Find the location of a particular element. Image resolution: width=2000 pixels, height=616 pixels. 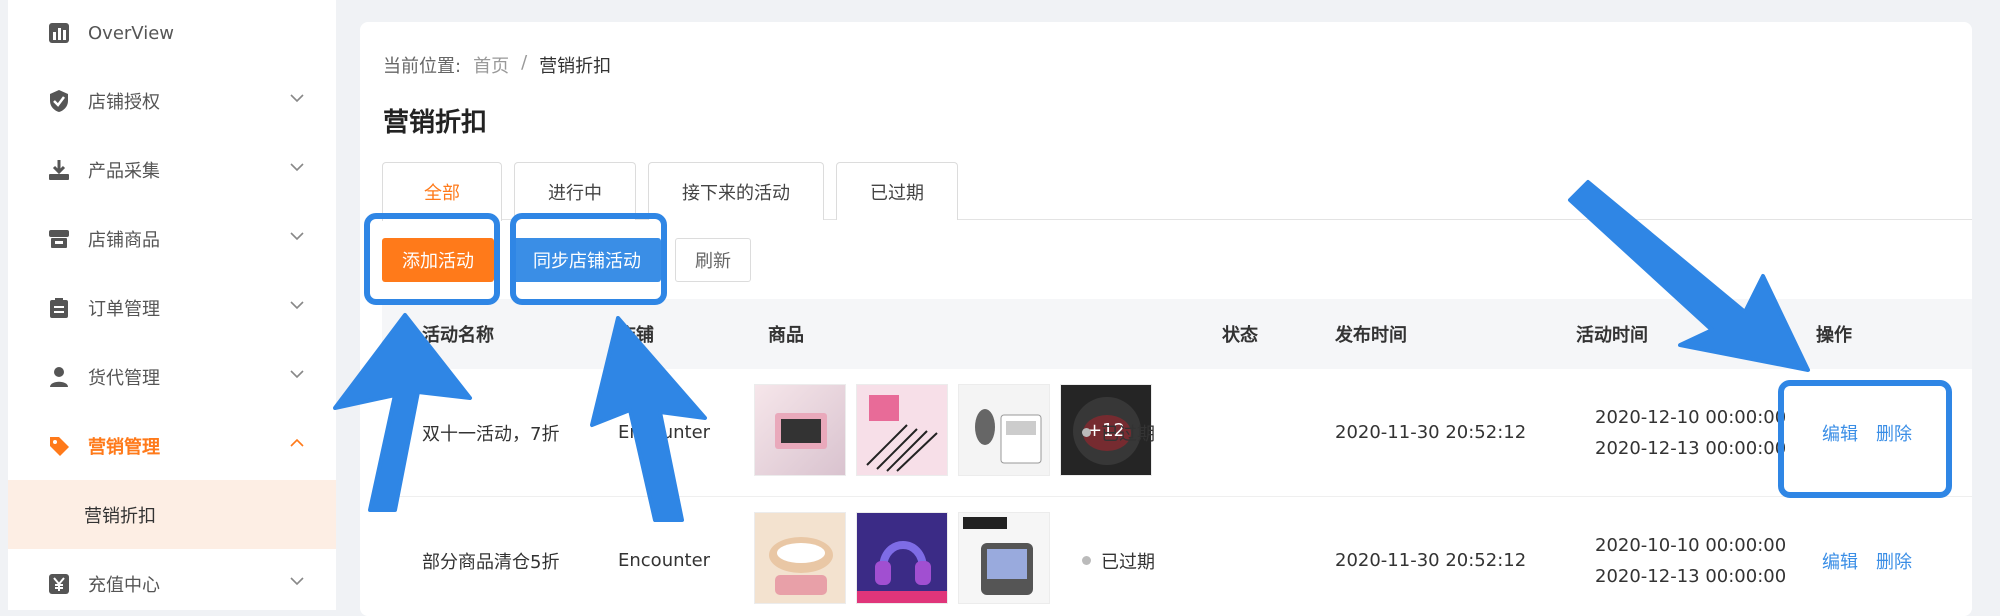

highlight-box-sync is located at coordinates (588, 259).